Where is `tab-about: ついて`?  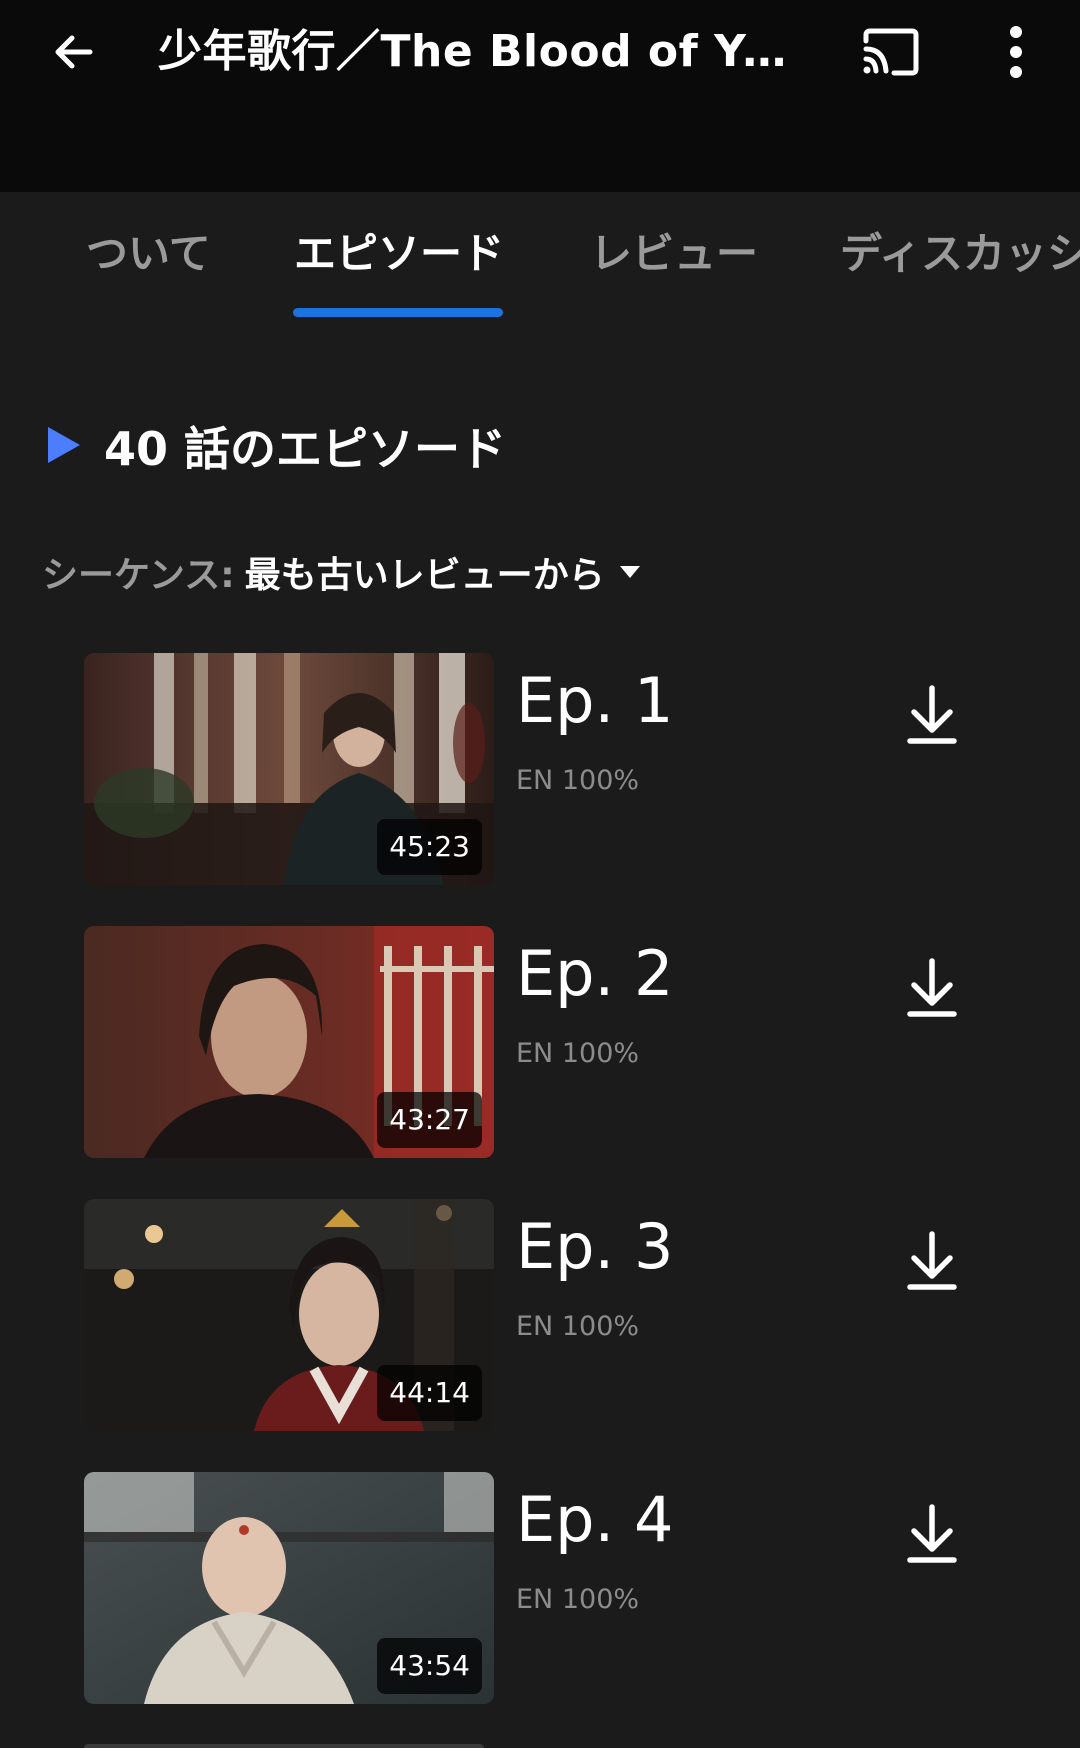
tab-about: ついて is located at coordinates (148, 254).